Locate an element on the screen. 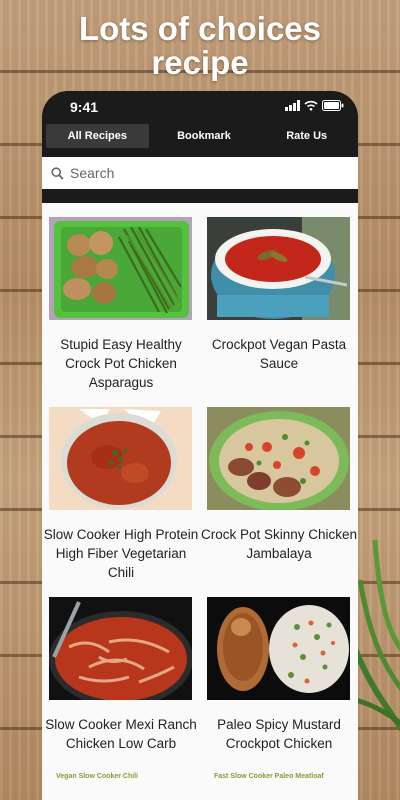 The height and width of the screenshot is (800, 400). recipe-card: Crockpot Vegan Pasta Sauce is located at coordinates (279, 312).